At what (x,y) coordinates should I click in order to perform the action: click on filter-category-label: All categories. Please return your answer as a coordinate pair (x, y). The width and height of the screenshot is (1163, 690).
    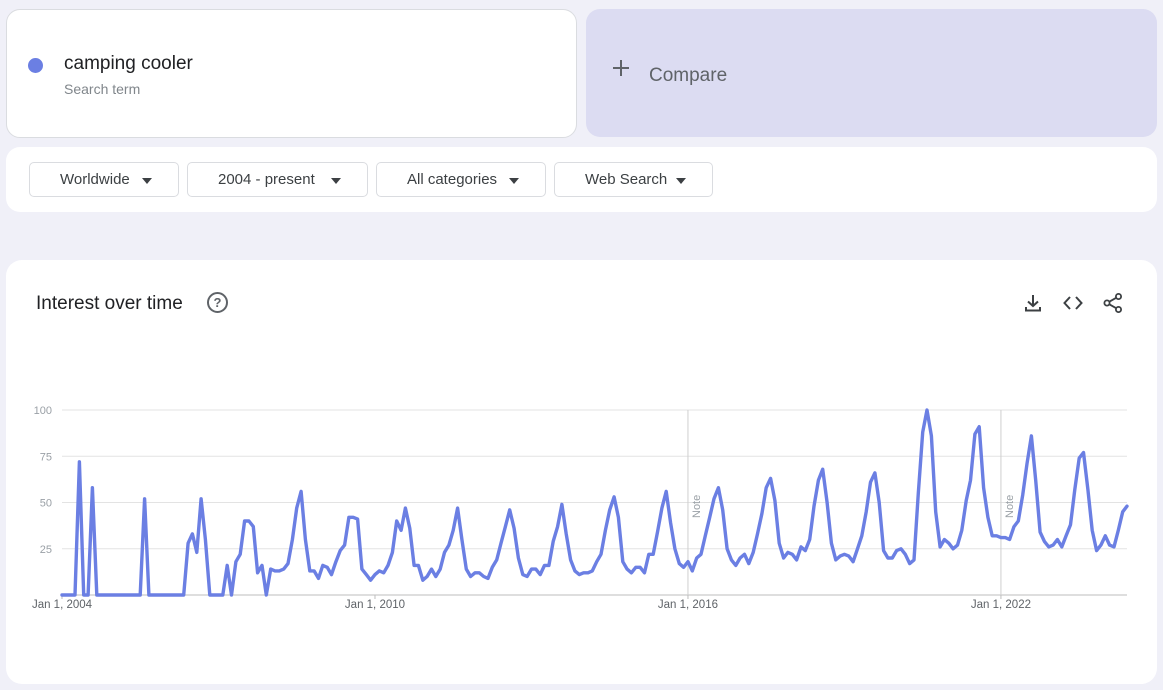
    Looking at the image, I should click on (452, 179).